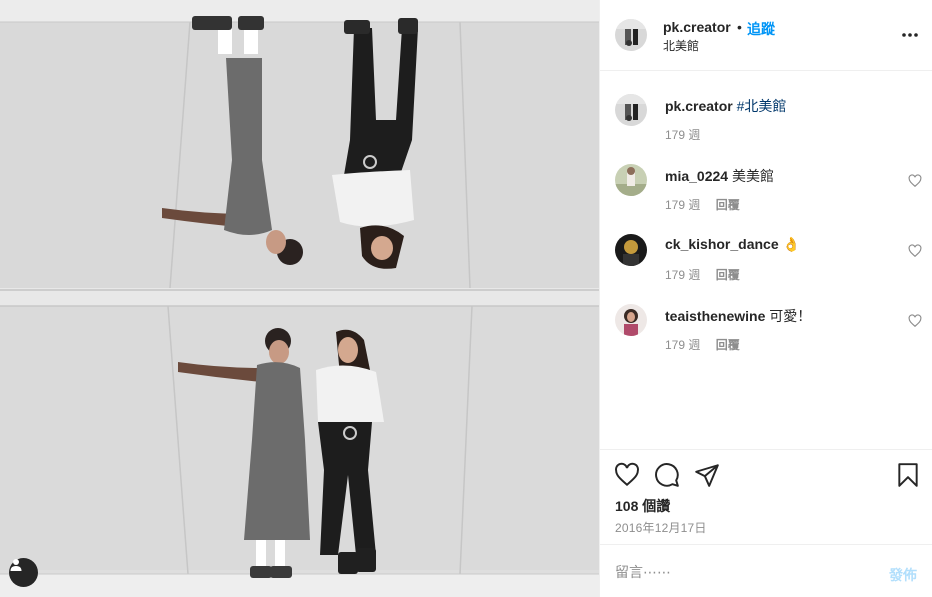  I want to click on post-date: 2016年12月17日, so click(661, 527).